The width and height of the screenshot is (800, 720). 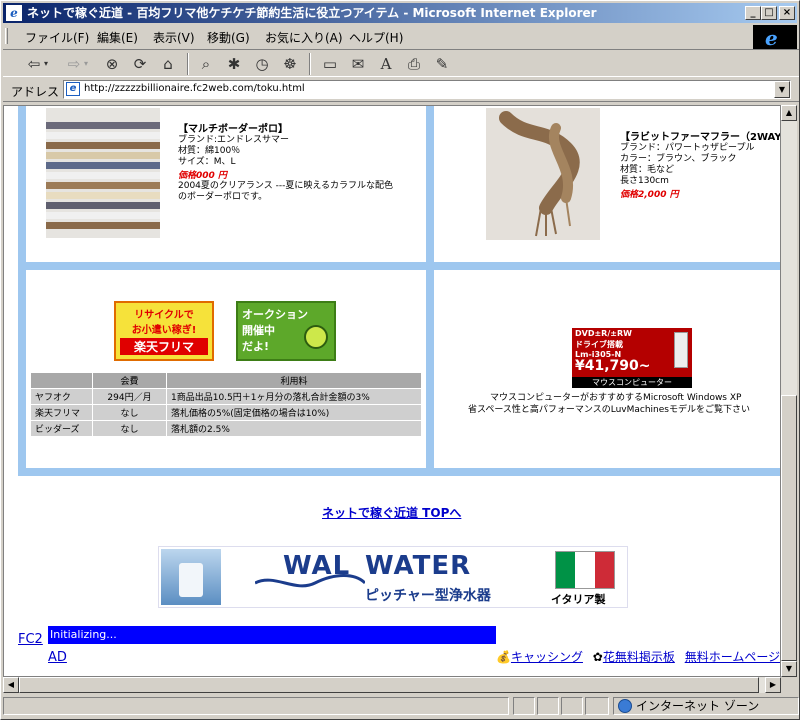 What do you see at coordinates (391, 512) in the screenshot?
I see `top-page-link: ネットで稼ぐ近道 TOPへ` at bounding box center [391, 512].